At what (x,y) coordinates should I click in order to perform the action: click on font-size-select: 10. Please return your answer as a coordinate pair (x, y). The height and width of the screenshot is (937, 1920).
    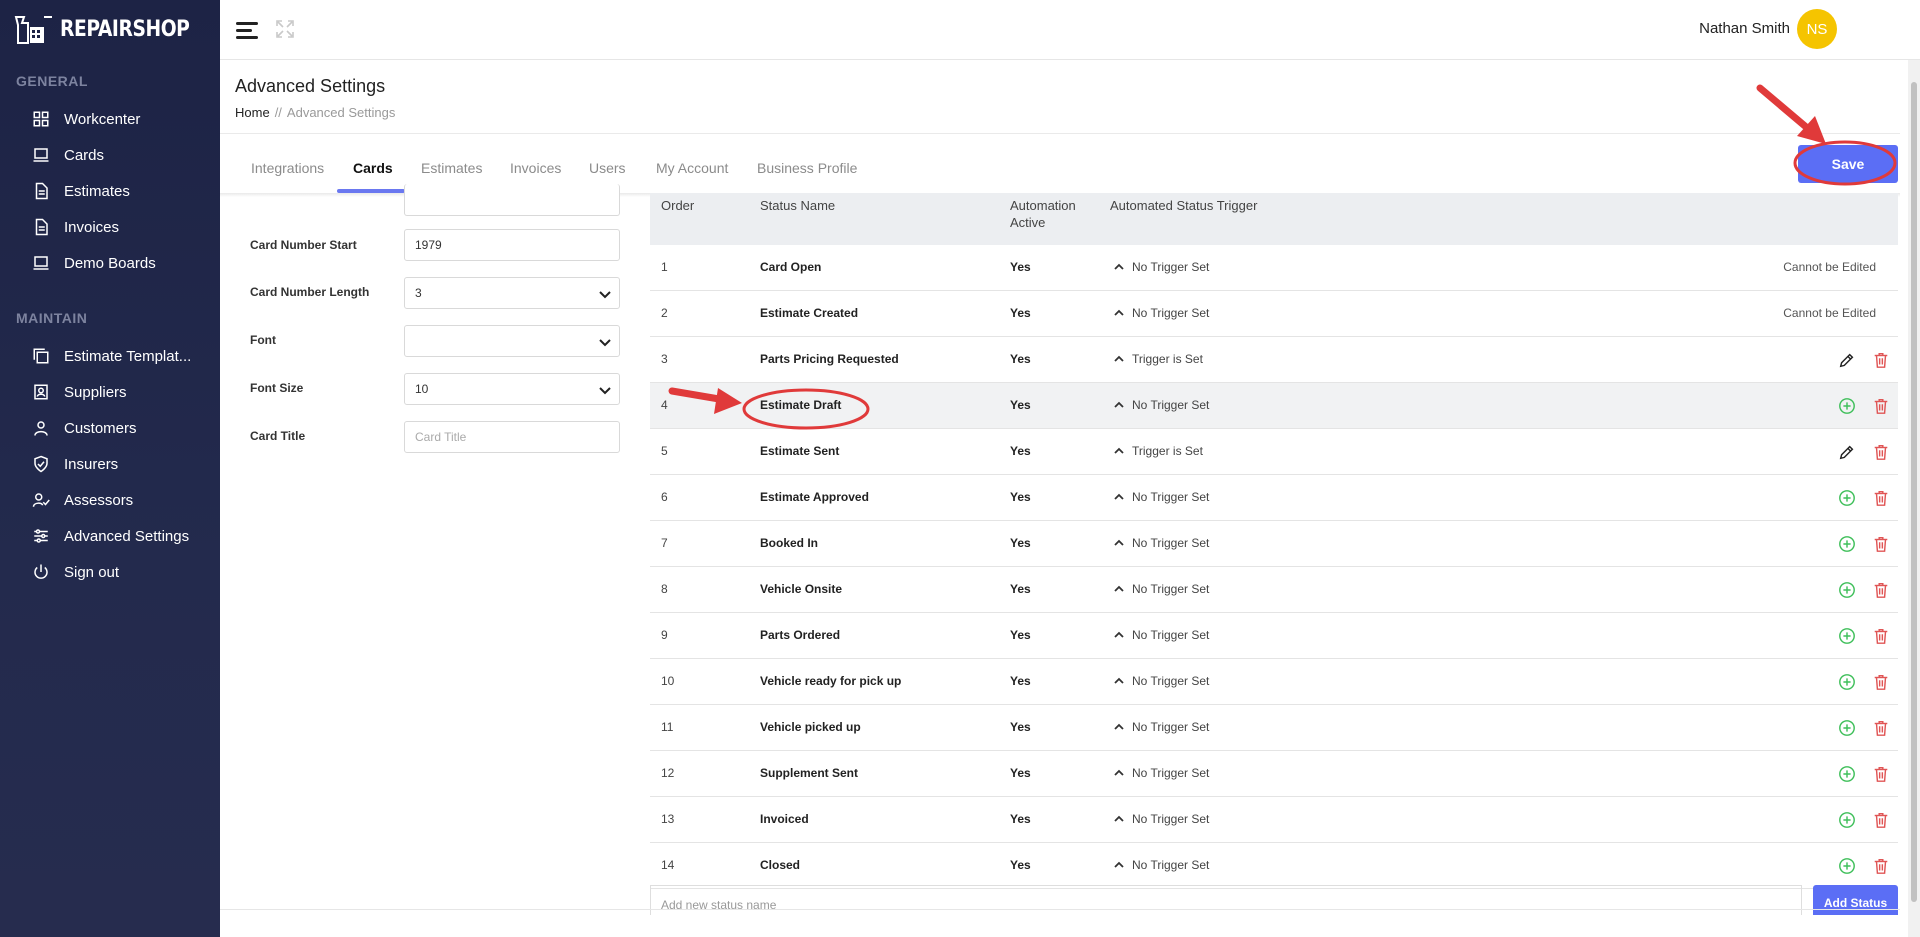
    Looking at the image, I should click on (512, 389).